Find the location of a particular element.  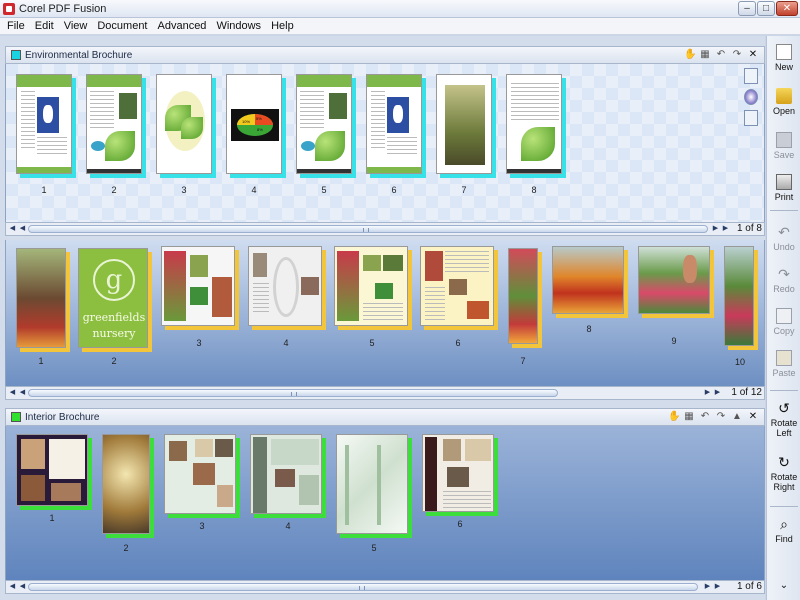

color-swatch is located at coordinates (16, 55).